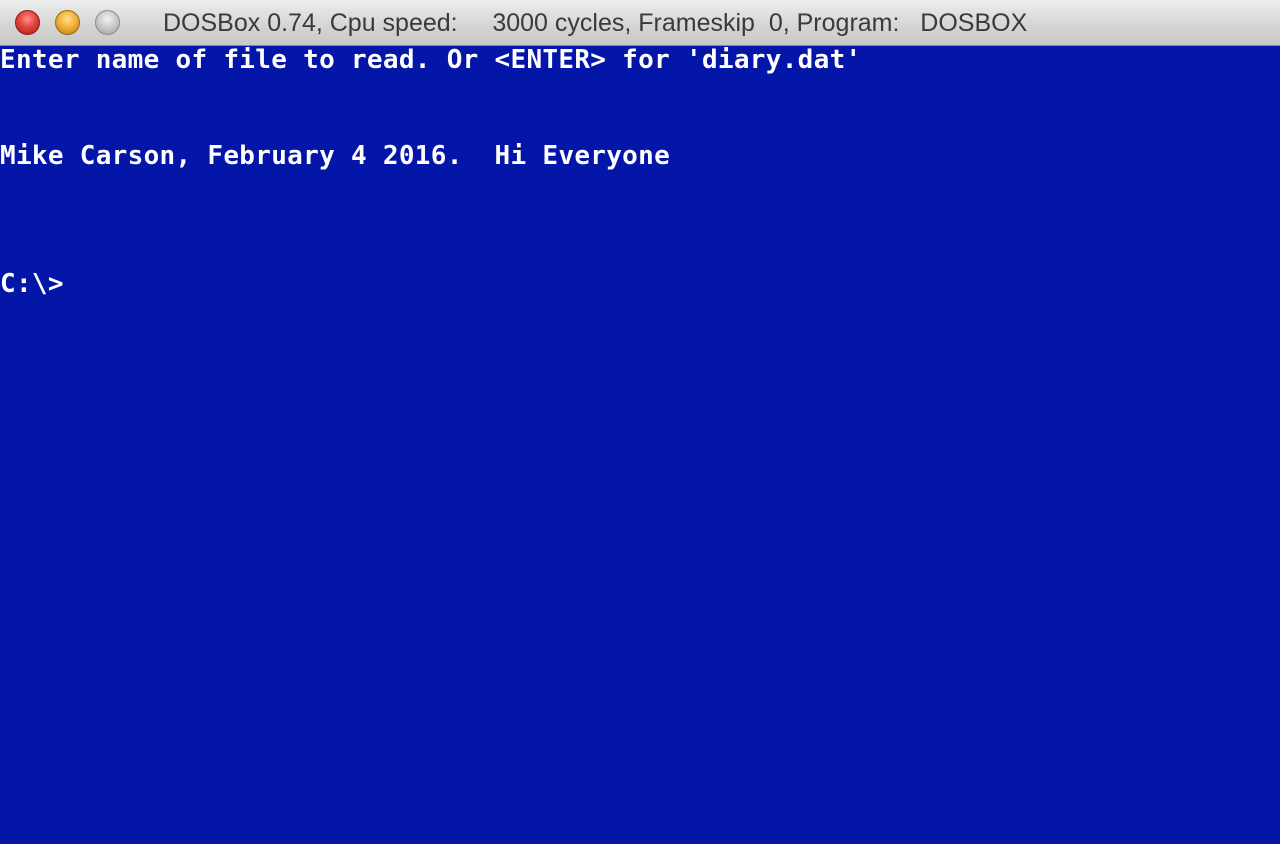 The image size is (1280, 844). Describe the element at coordinates (27, 22) in the screenshot. I see `close-window-button` at that location.